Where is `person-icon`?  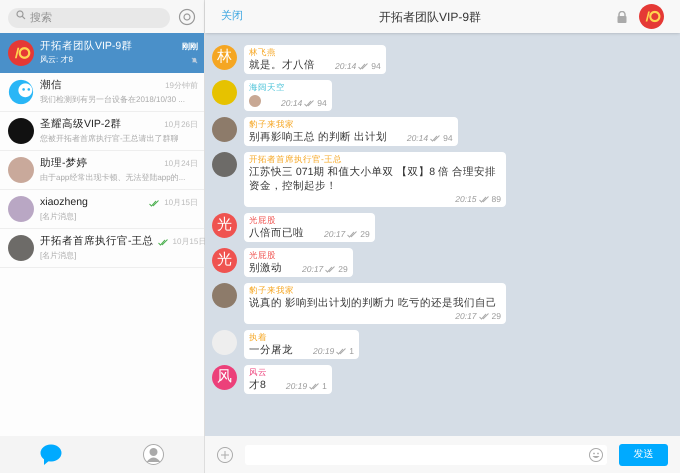
person-icon is located at coordinates (153, 454).